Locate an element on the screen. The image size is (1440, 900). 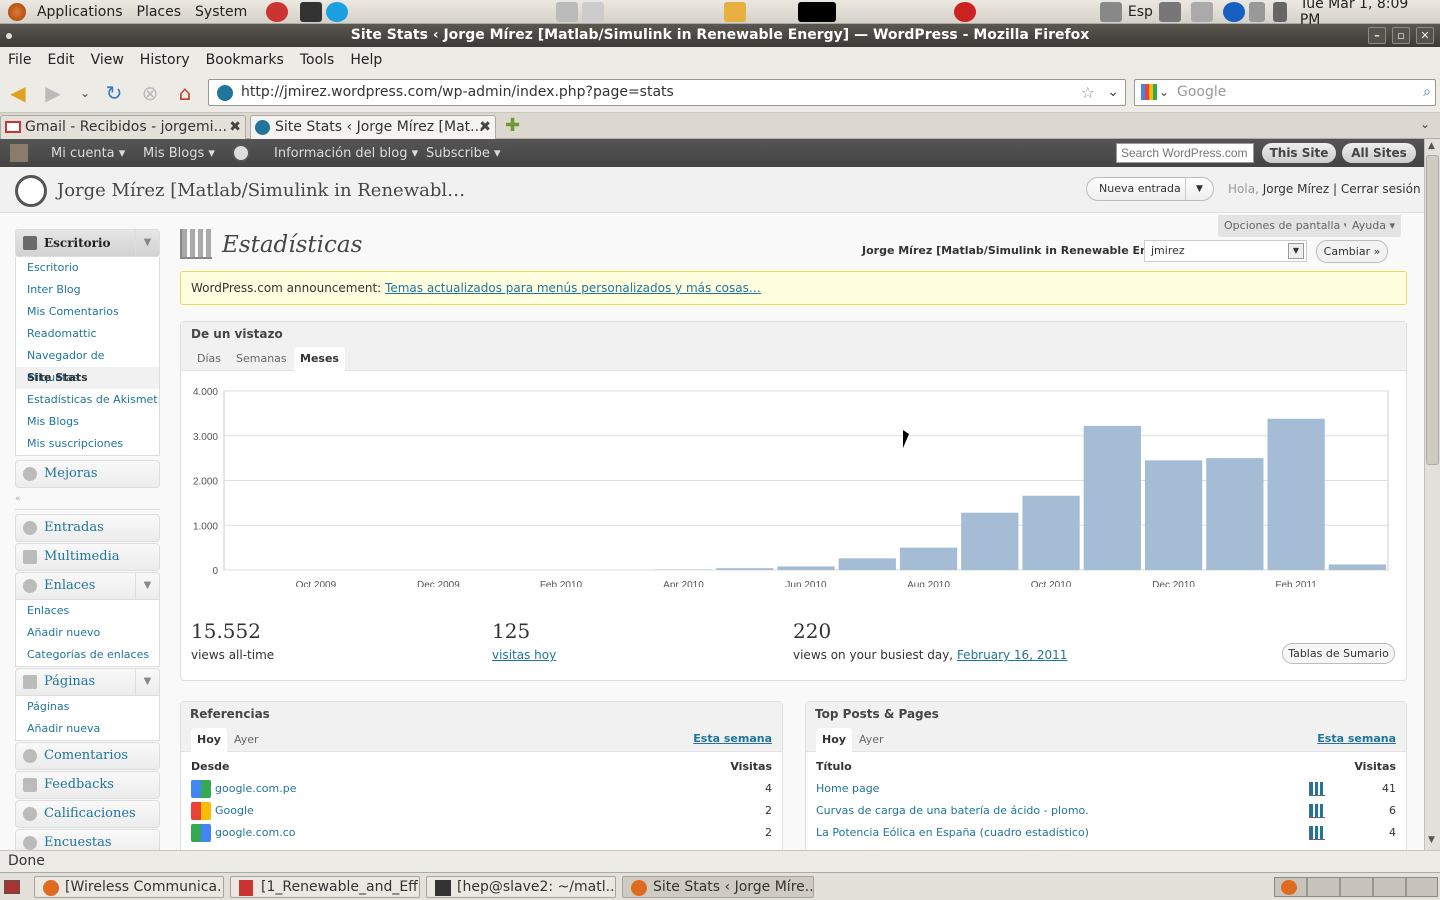
network-icon is located at coordinates (1256, 11).